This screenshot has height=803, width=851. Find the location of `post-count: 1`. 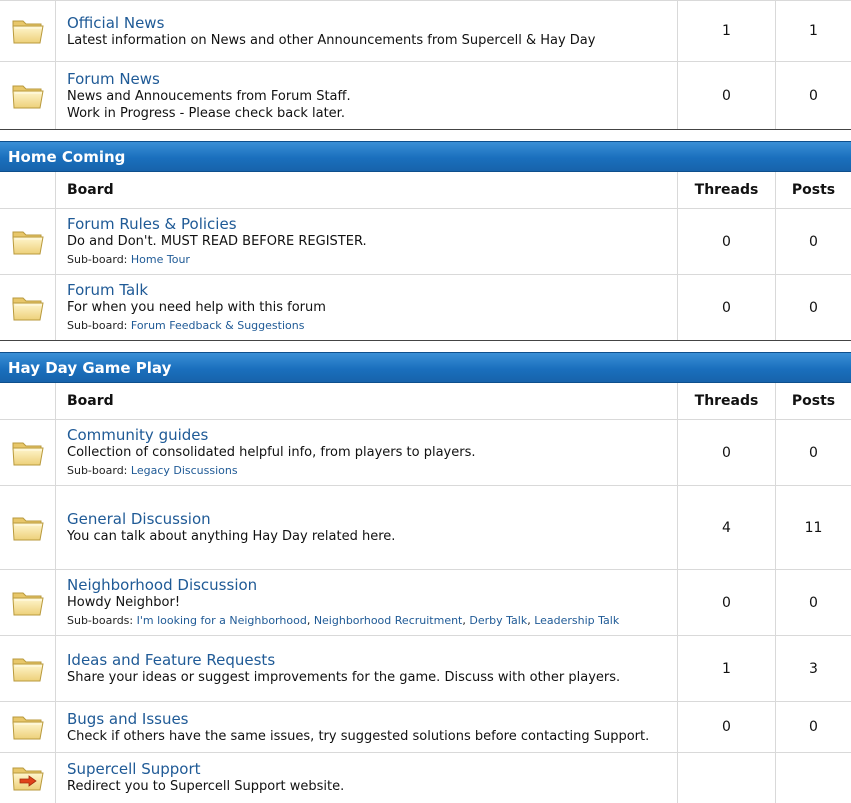

post-count: 1 is located at coordinates (813, 31).